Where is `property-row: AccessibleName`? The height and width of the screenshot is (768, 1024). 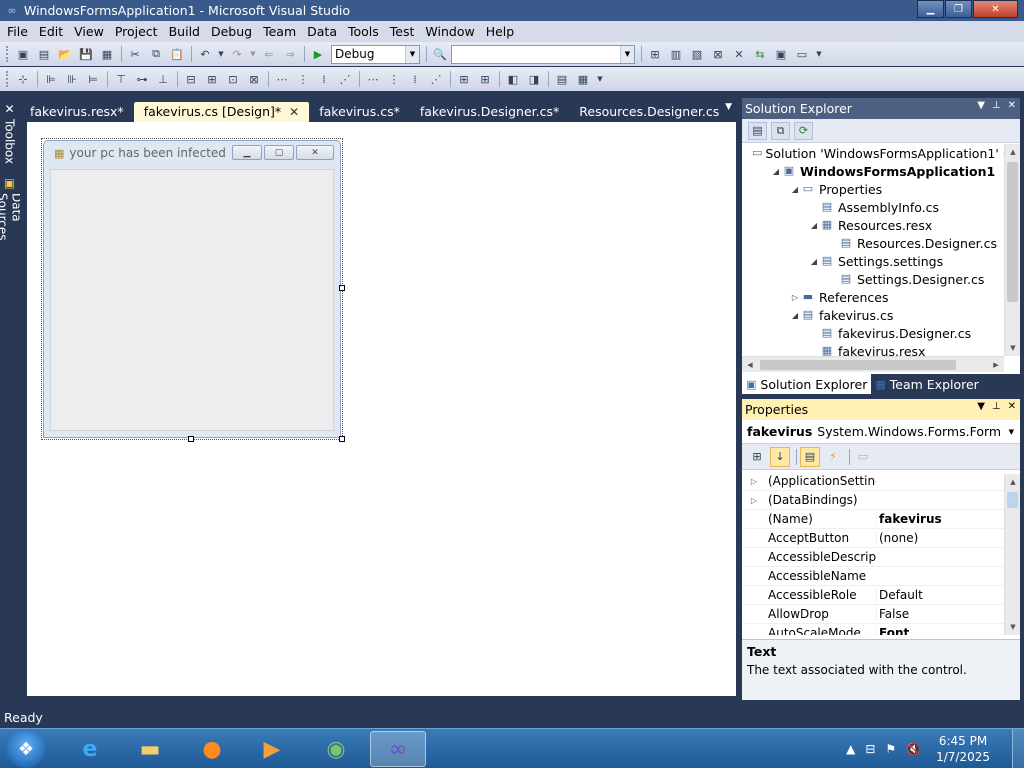 property-row: AccessibleName is located at coordinates (873, 576).